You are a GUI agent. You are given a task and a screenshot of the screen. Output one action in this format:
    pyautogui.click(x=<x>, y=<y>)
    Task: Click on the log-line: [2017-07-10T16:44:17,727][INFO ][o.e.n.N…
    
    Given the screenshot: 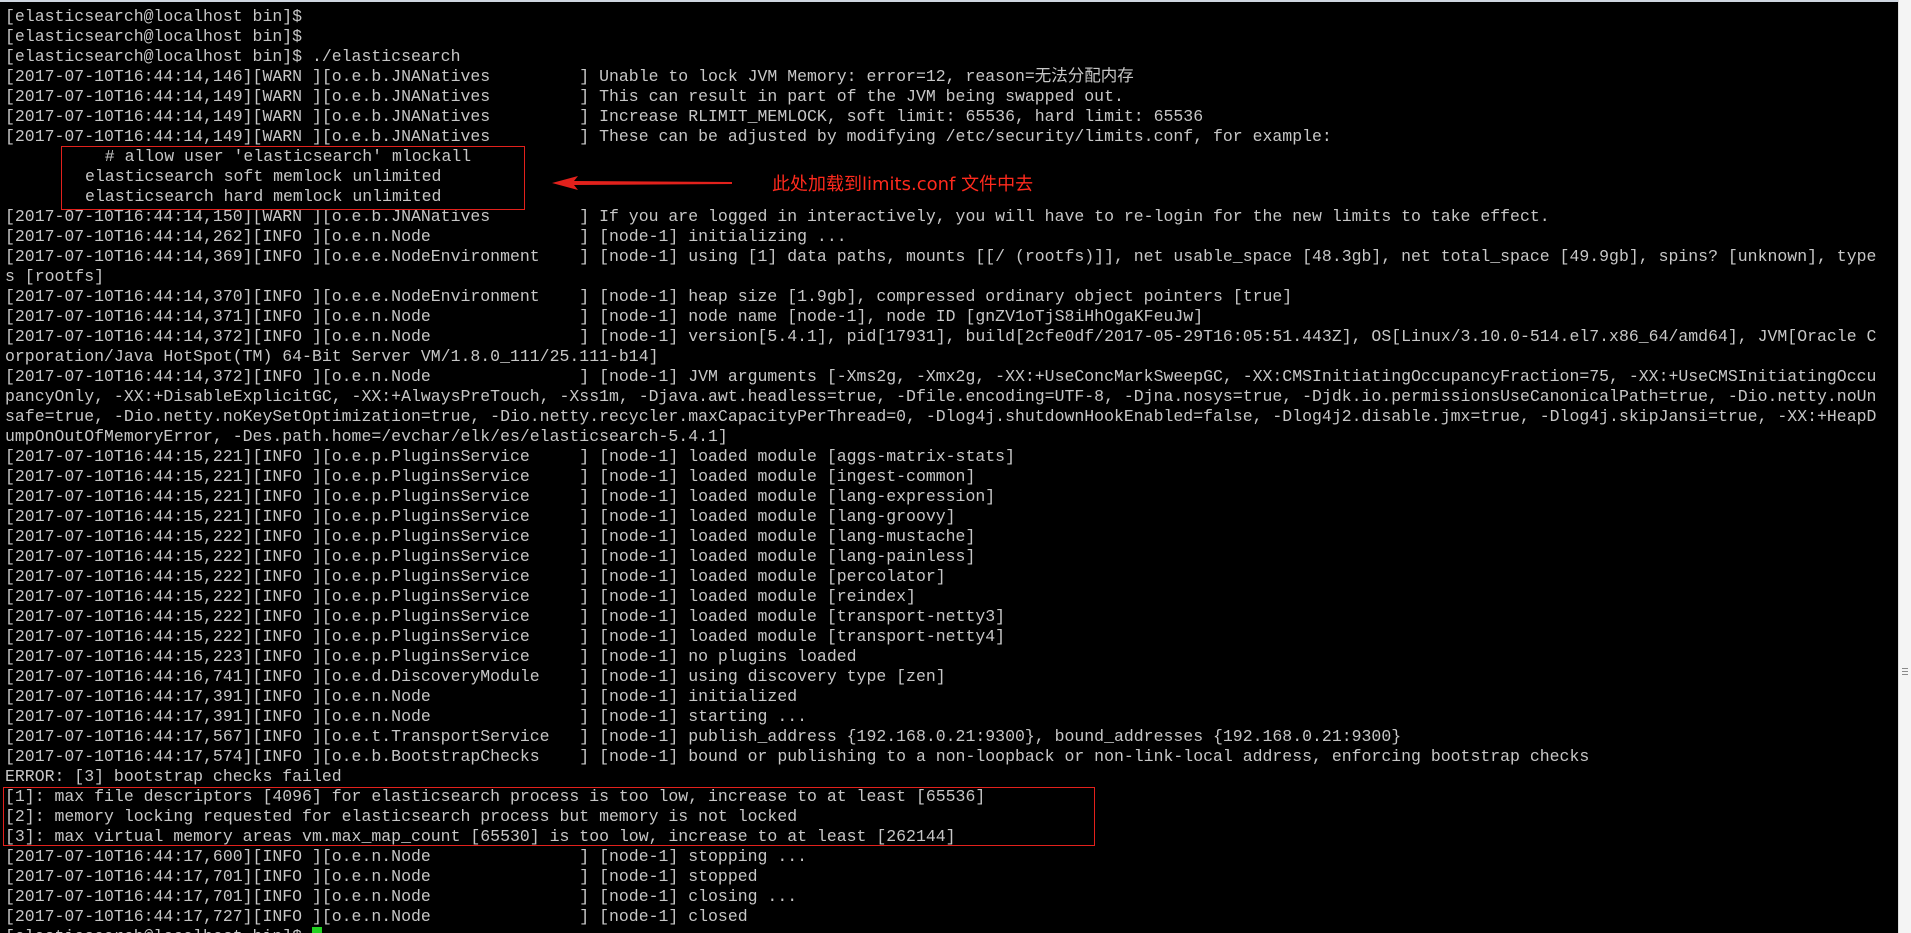 What is the action you would take?
    pyautogui.click(x=376, y=916)
    